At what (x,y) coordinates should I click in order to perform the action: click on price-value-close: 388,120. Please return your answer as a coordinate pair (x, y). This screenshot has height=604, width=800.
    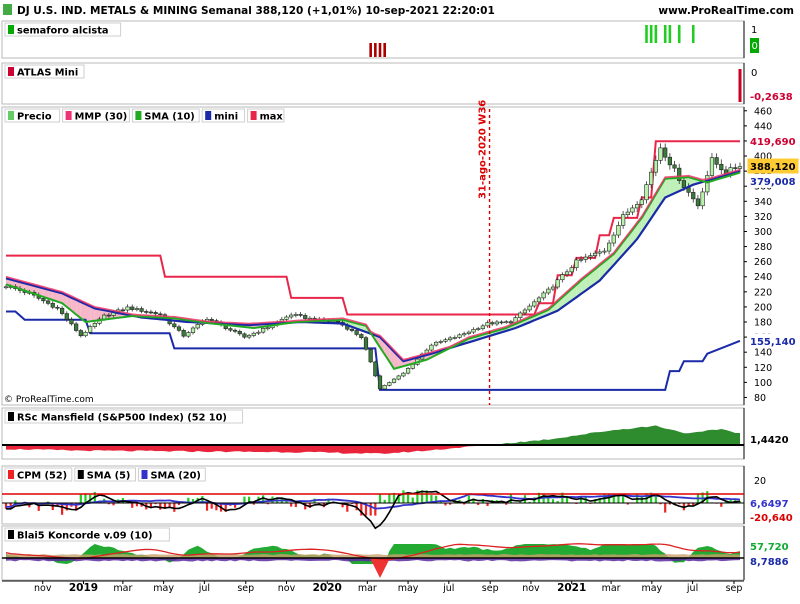
    Looking at the image, I should click on (773, 166).